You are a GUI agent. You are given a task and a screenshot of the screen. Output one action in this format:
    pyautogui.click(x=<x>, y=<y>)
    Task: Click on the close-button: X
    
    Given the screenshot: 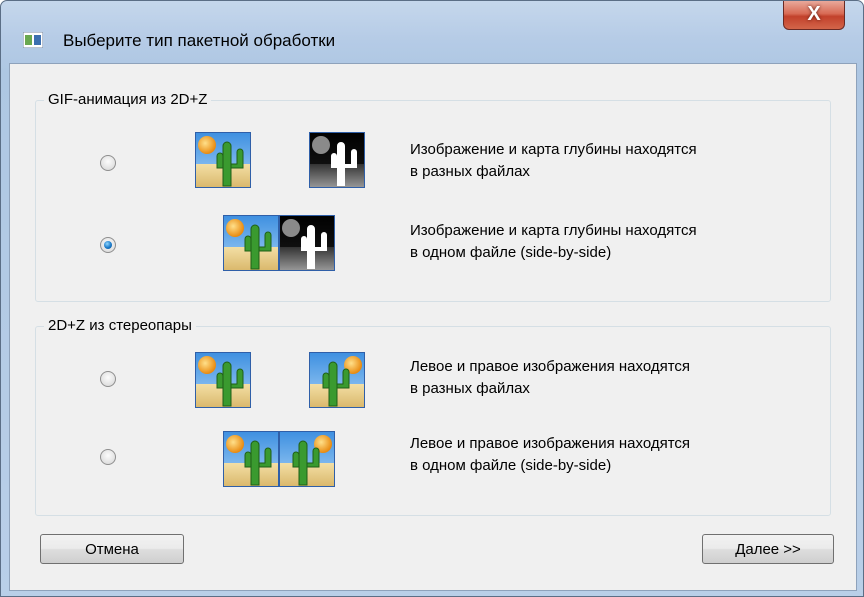 What is the action you would take?
    pyautogui.click(x=814, y=15)
    